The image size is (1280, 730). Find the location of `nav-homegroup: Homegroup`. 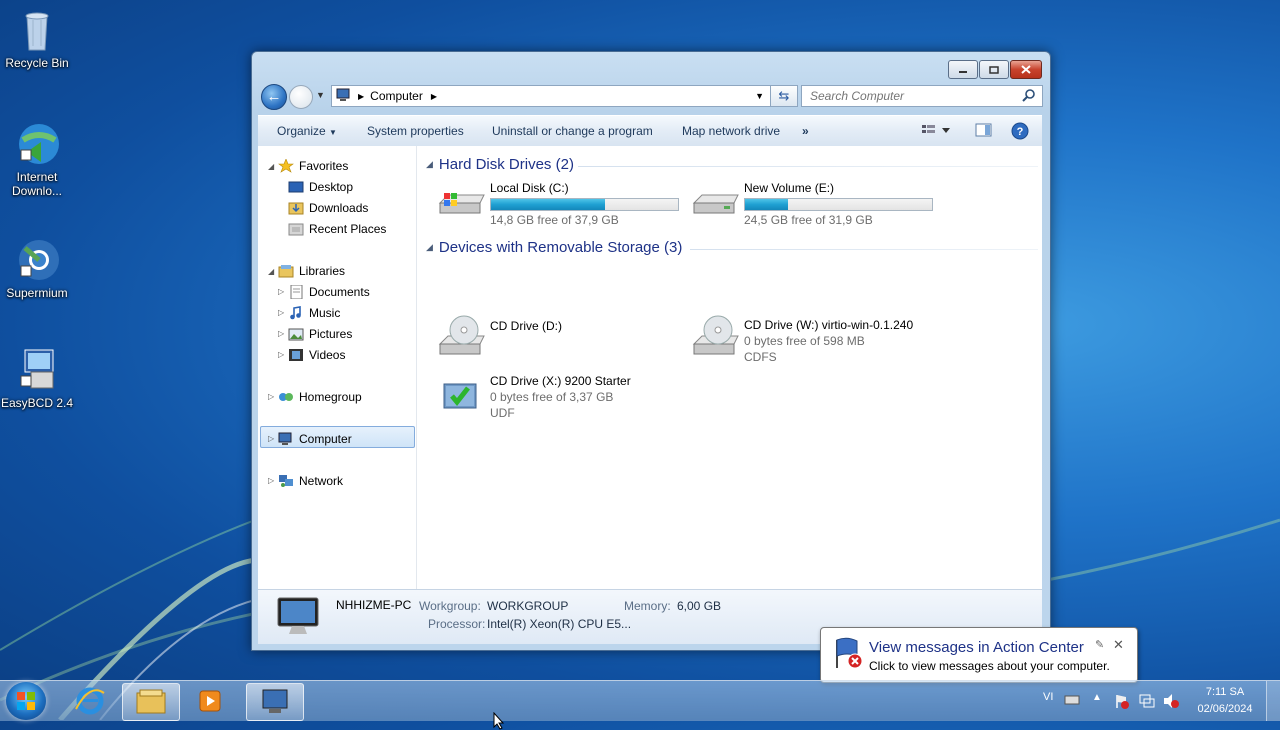

nav-homegroup: Homegroup is located at coordinates (320, 397).